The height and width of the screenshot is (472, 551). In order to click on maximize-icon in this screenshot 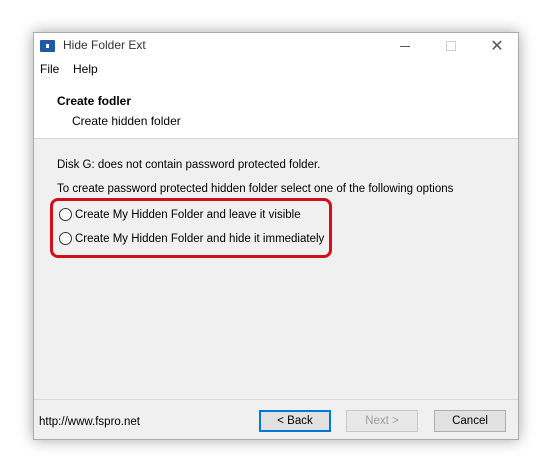, I will do `click(451, 46)`.